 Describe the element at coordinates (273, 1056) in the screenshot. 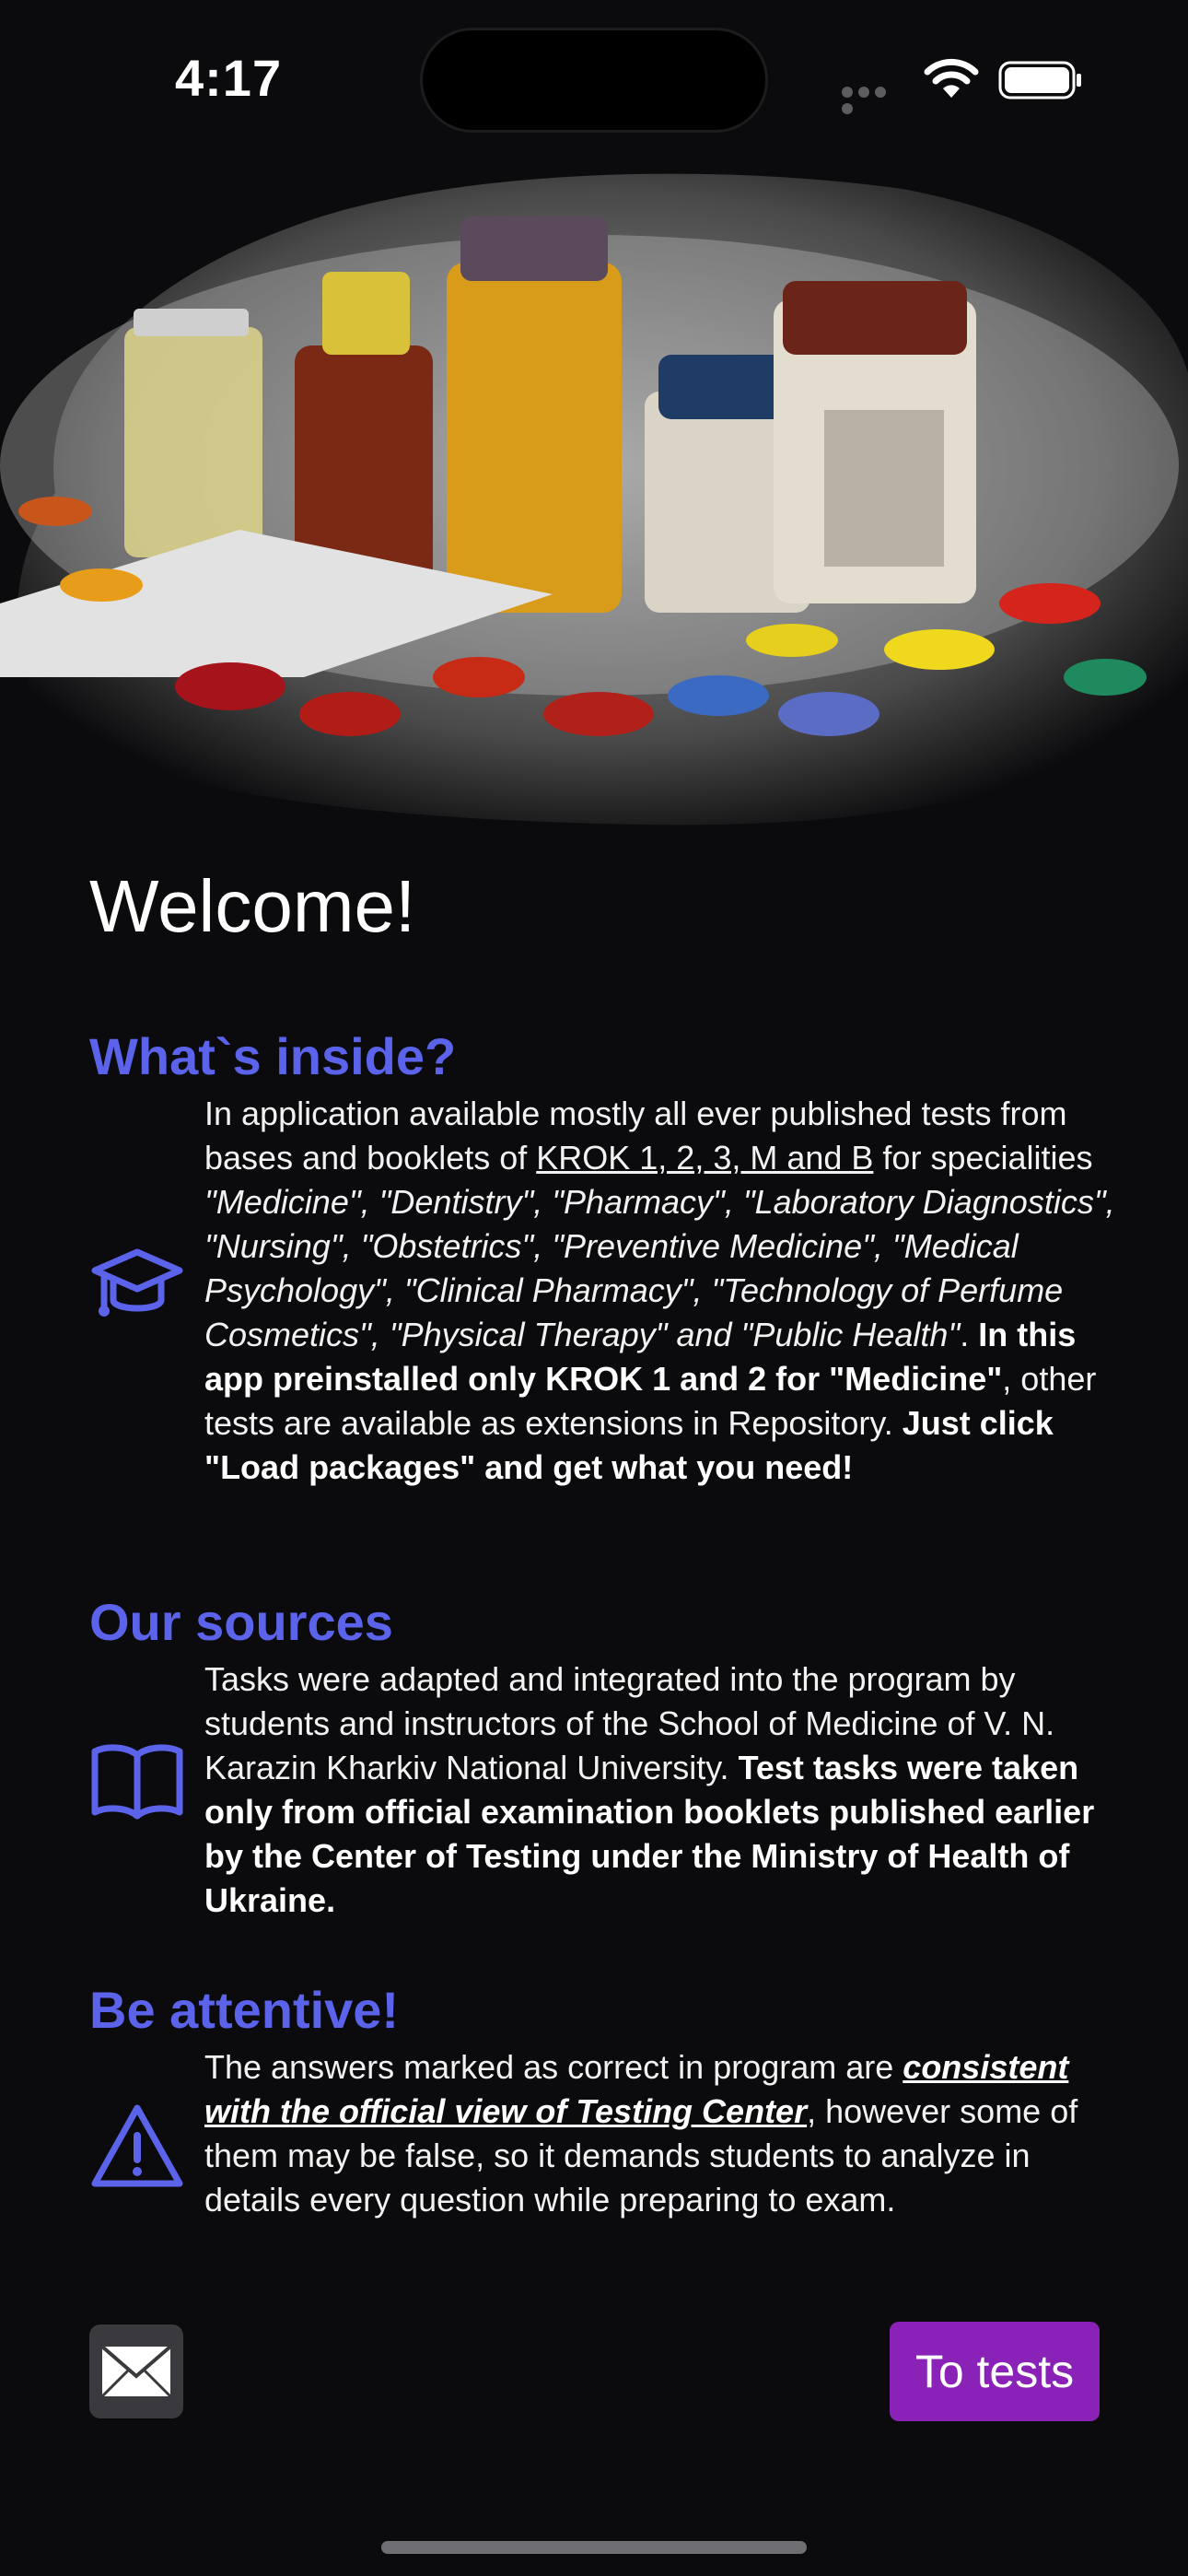

I see `section-title: What`s inside?` at that location.